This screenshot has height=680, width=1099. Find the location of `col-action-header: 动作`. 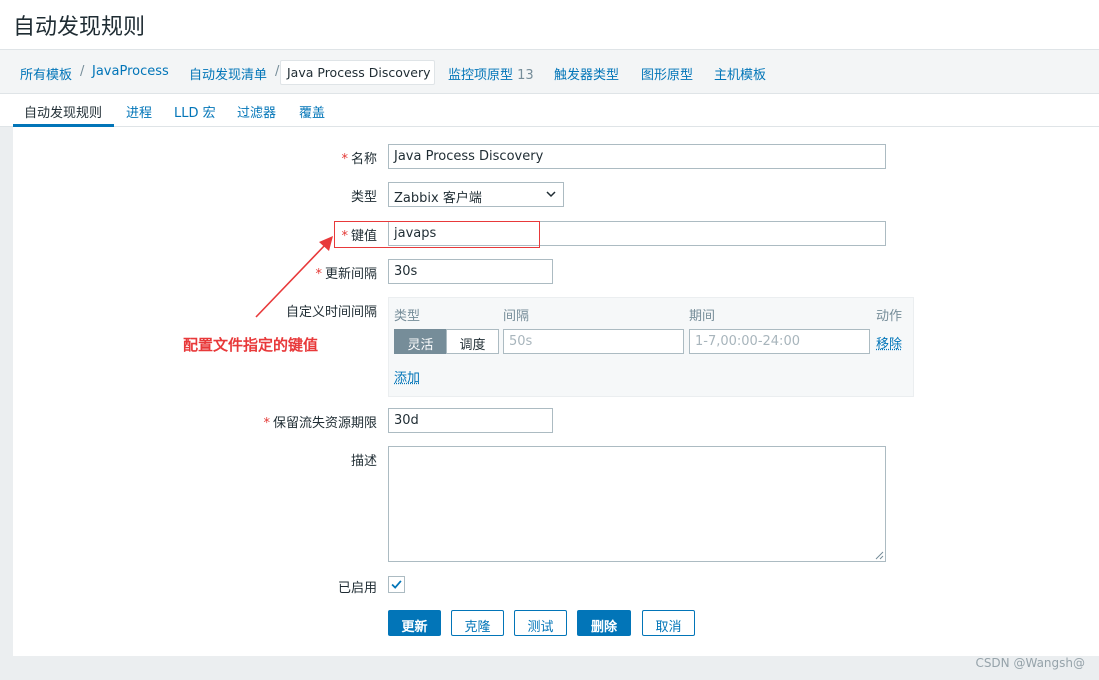

col-action-header: 动作 is located at coordinates (889, 316).